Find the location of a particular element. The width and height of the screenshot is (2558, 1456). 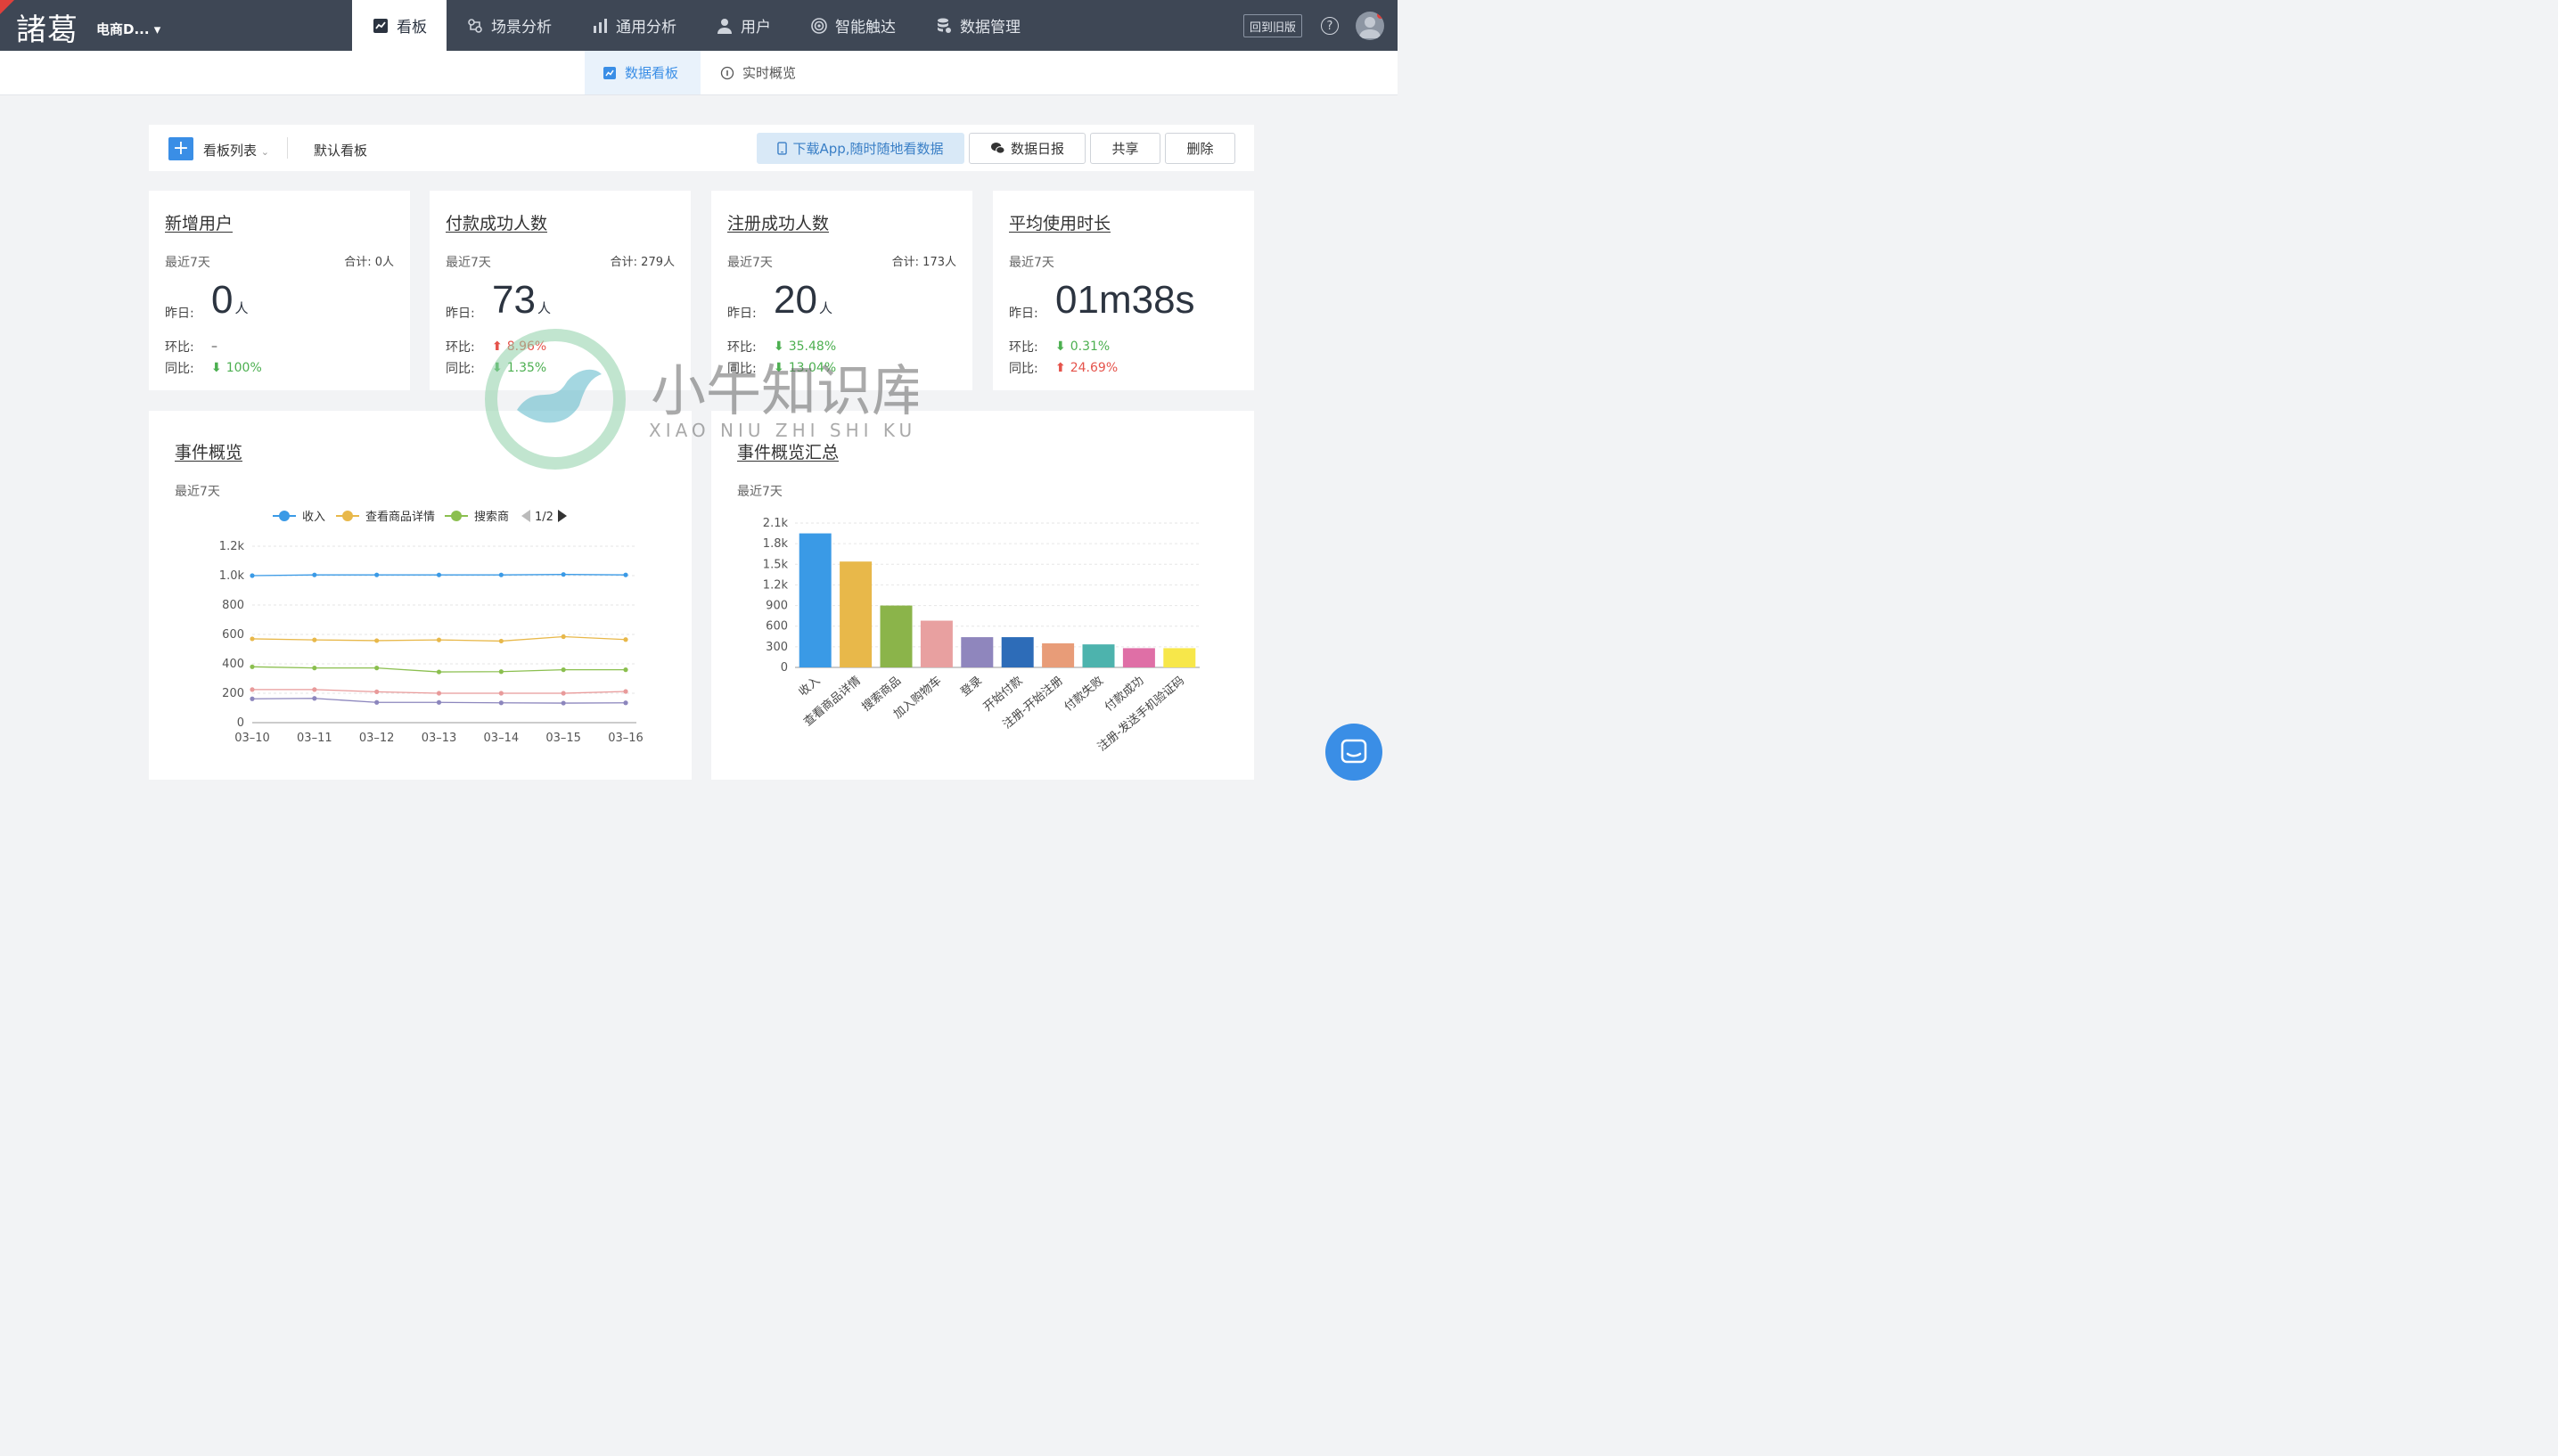

kpi-title: 付款成功人数 is located at coordinates (496, 222).